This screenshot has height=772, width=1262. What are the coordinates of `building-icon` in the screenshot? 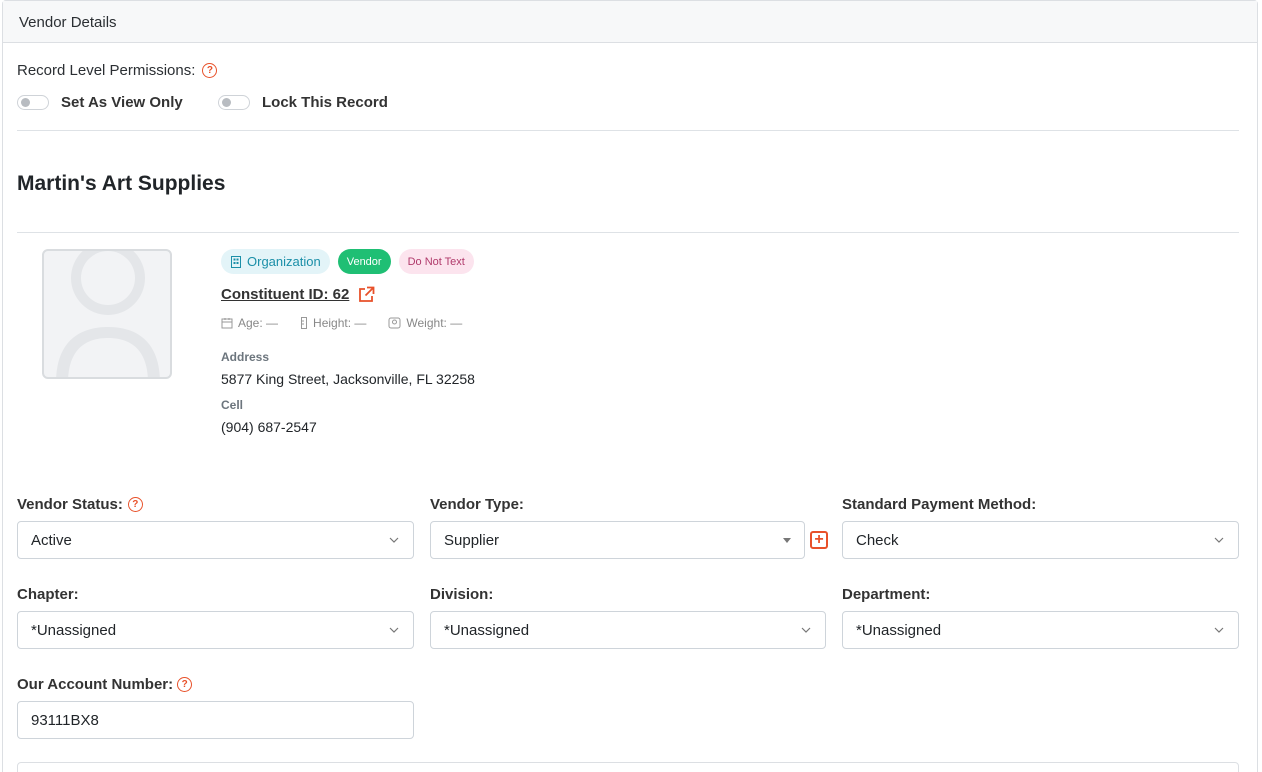 It's located at (236, 261).